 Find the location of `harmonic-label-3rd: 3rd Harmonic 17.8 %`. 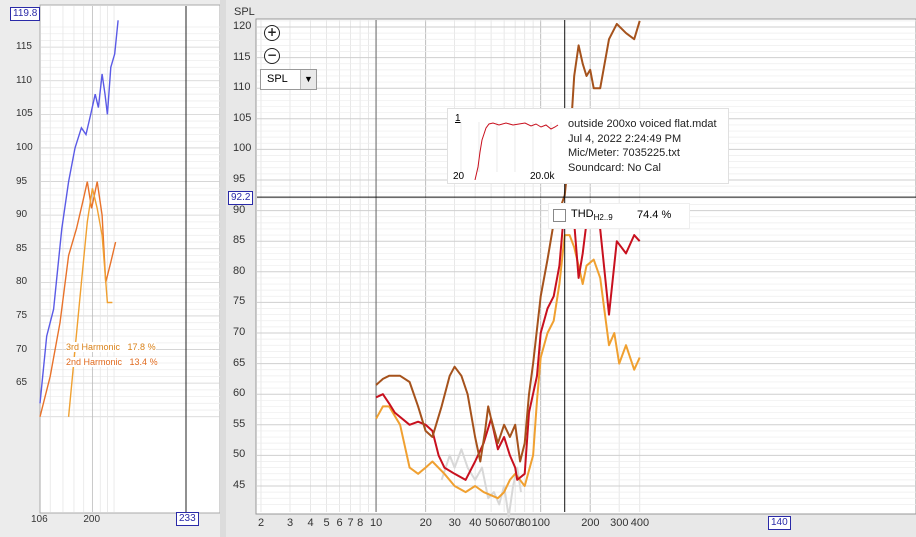

harmonic-label-3rd: 3rd Harmonic 17.8 % is located at coordinates (111, 347).